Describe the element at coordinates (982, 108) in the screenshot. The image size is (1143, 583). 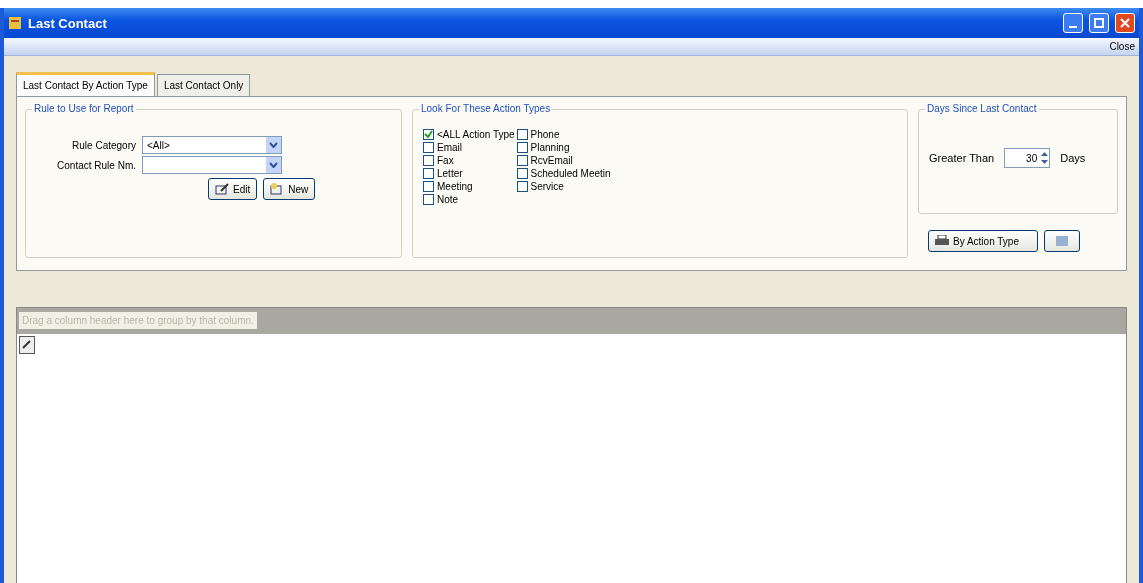
I see `group-title: Days Since Last Contact` at that location.